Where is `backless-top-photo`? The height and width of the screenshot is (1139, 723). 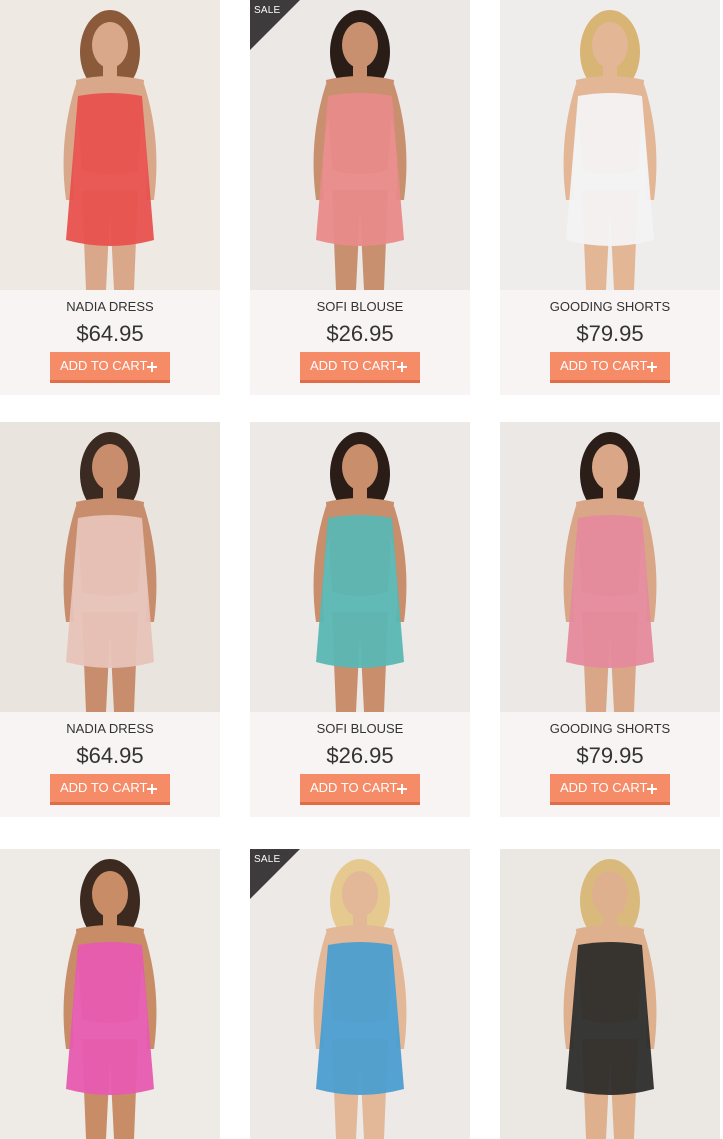 backless-top-photo is located at coordinates (110, 567).